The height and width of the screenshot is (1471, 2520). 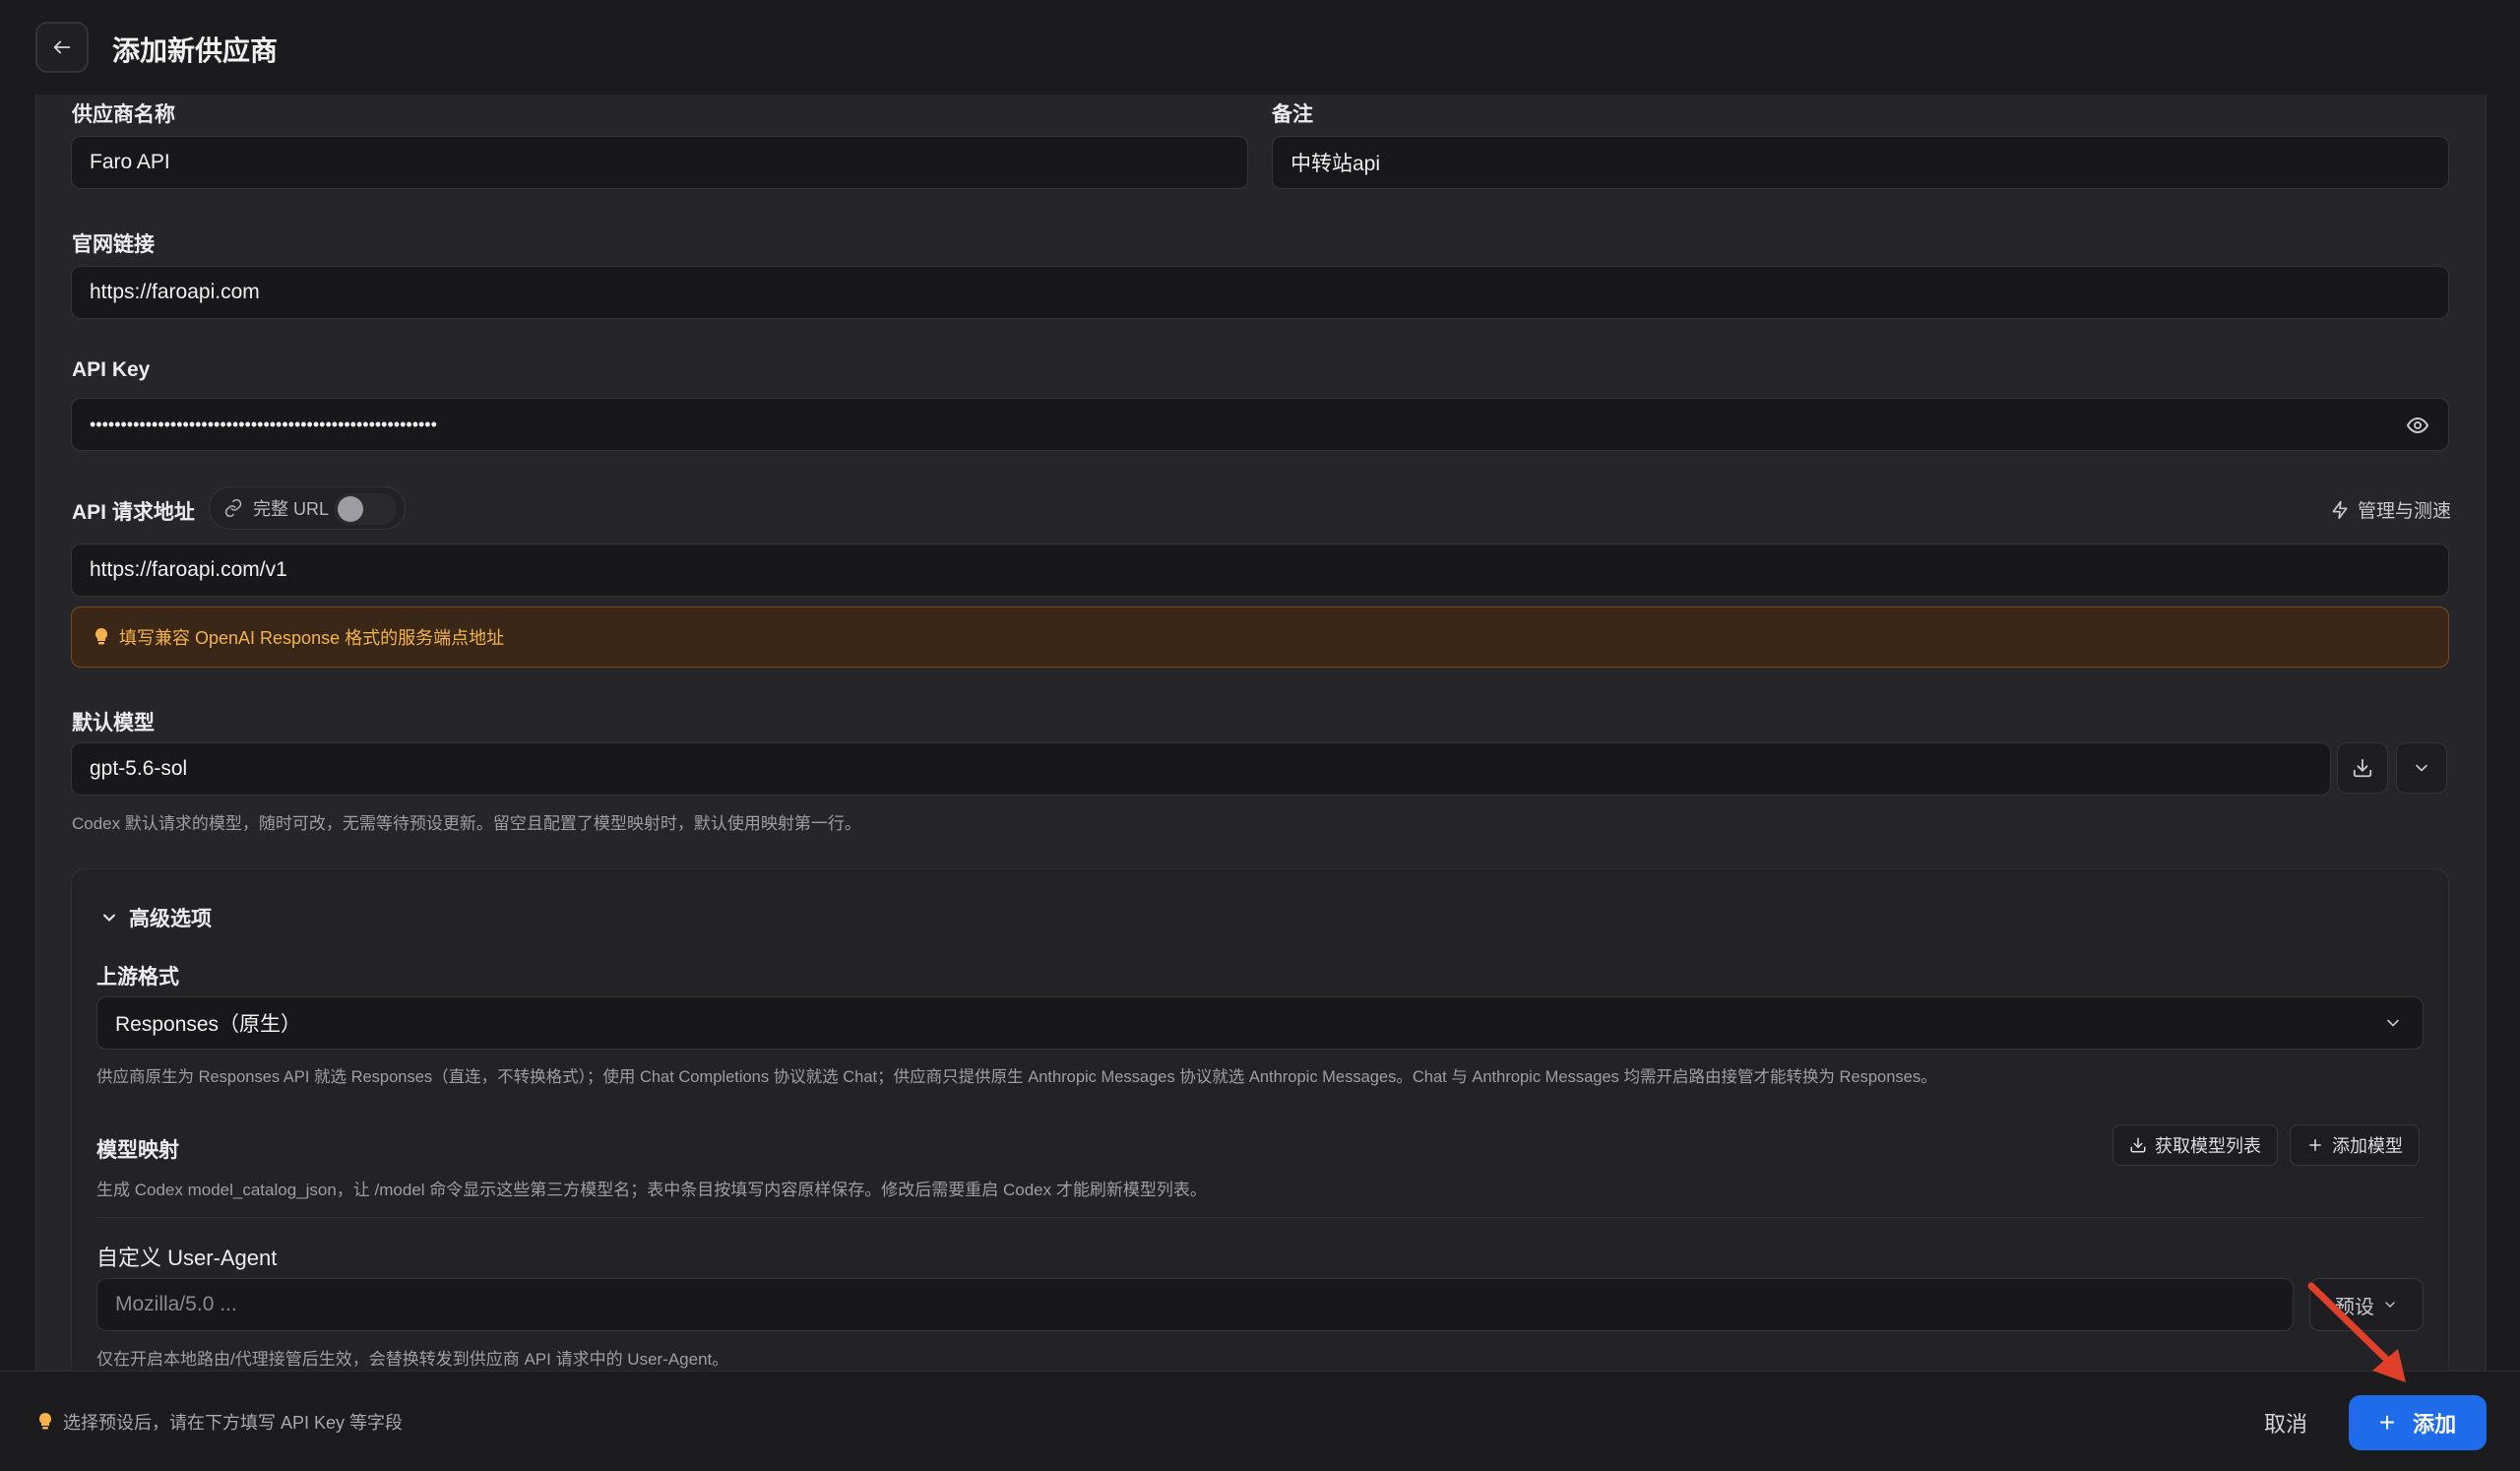 I want to click on endpoint-warning: 填写兼容 OpenAI Response 格式的服务端点地址, so click(x=1260, y=637).